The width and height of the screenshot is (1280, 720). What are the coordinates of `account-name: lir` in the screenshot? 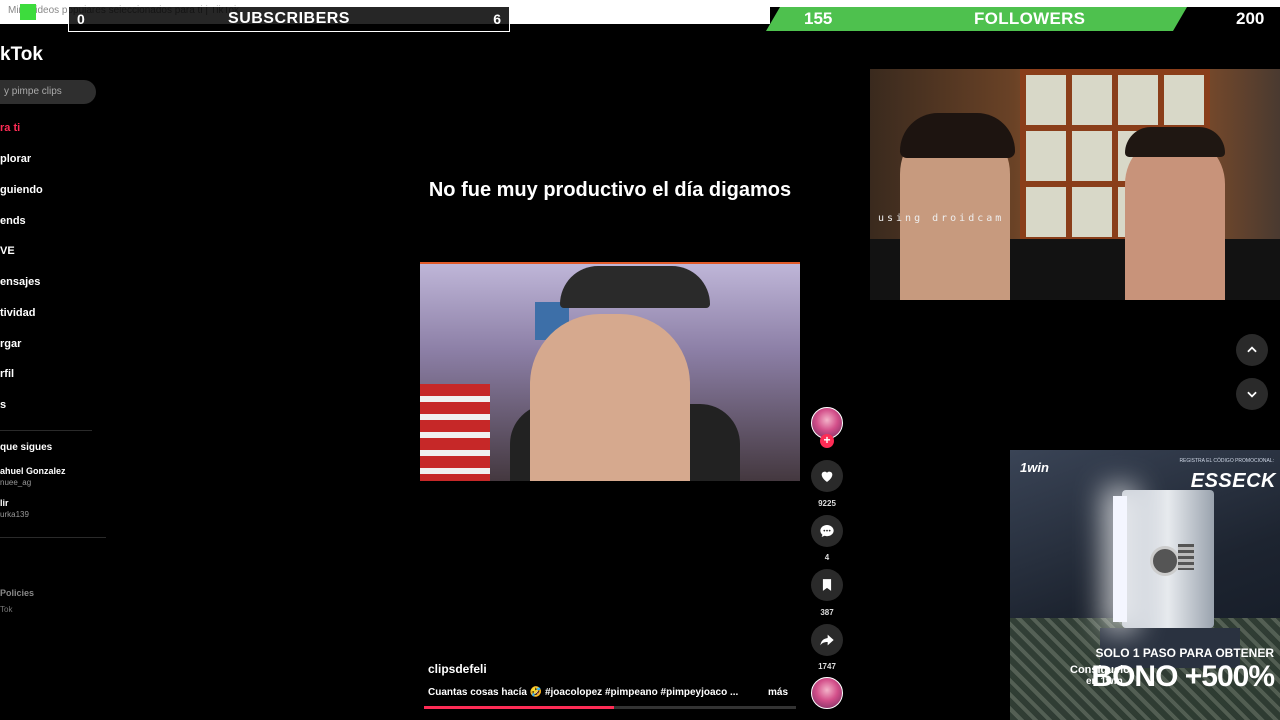 It's located at (4, 503).